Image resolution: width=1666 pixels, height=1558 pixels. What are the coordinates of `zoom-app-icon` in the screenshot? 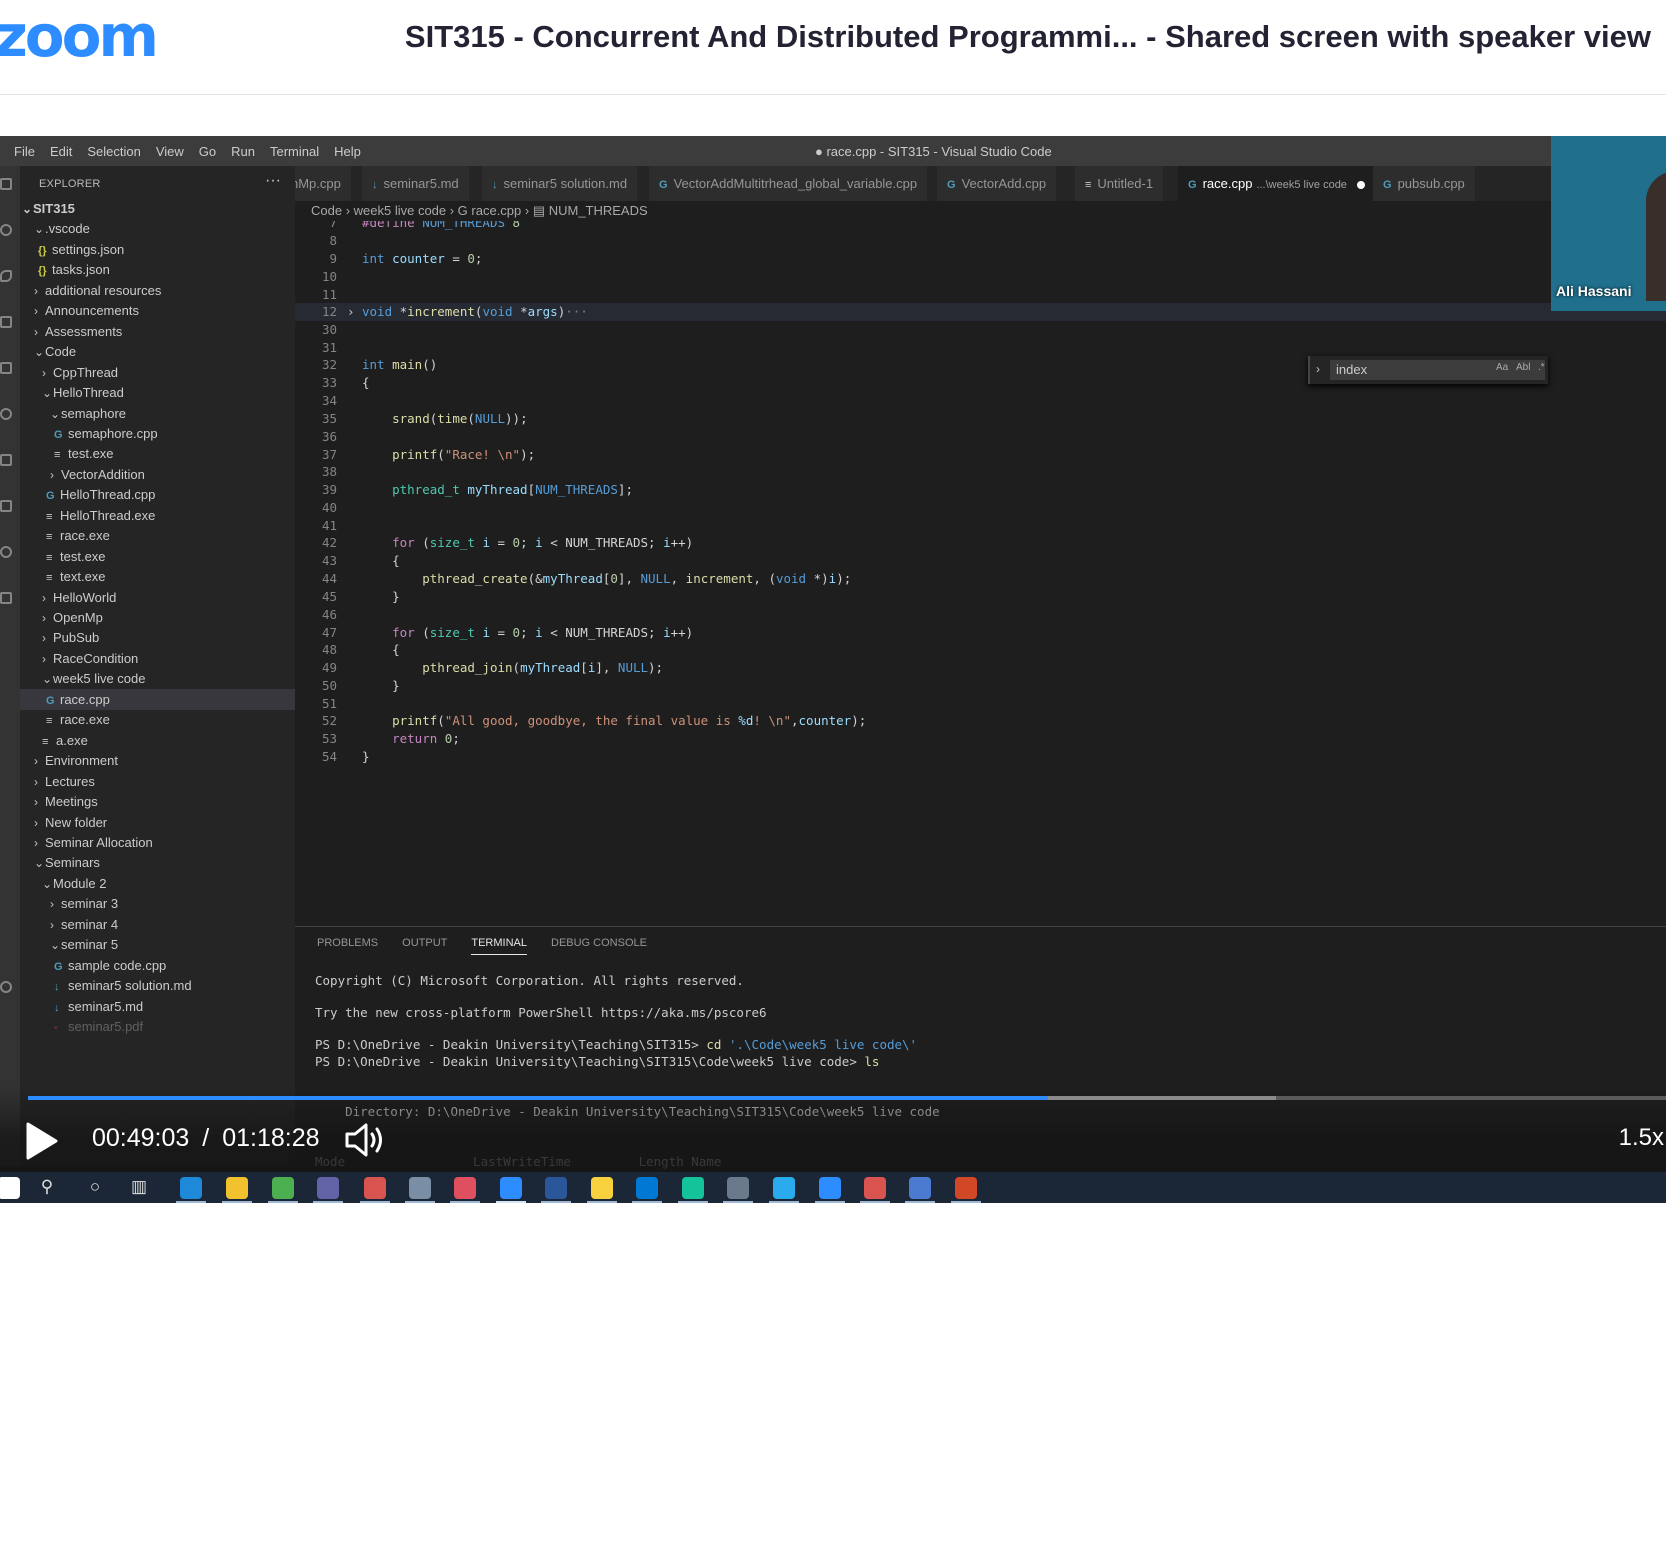 It's located at (830, 1188).